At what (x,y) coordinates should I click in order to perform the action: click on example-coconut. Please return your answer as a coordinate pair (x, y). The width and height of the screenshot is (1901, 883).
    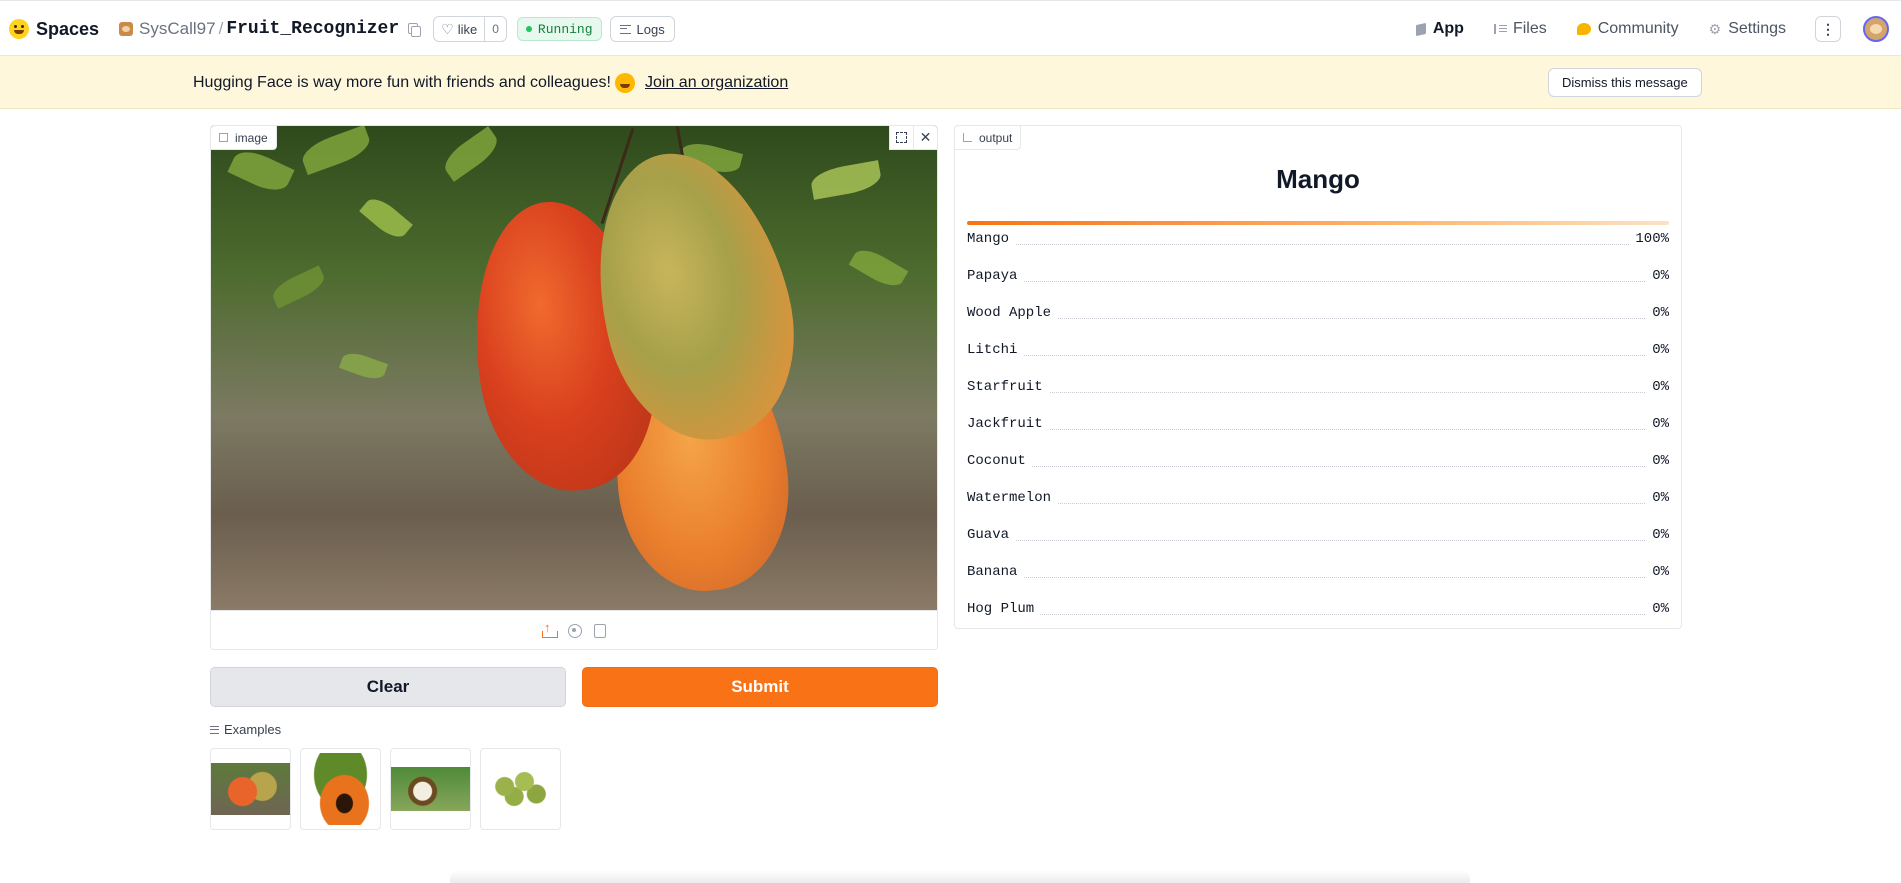
    Looking at the image, I should click on (430, 789).